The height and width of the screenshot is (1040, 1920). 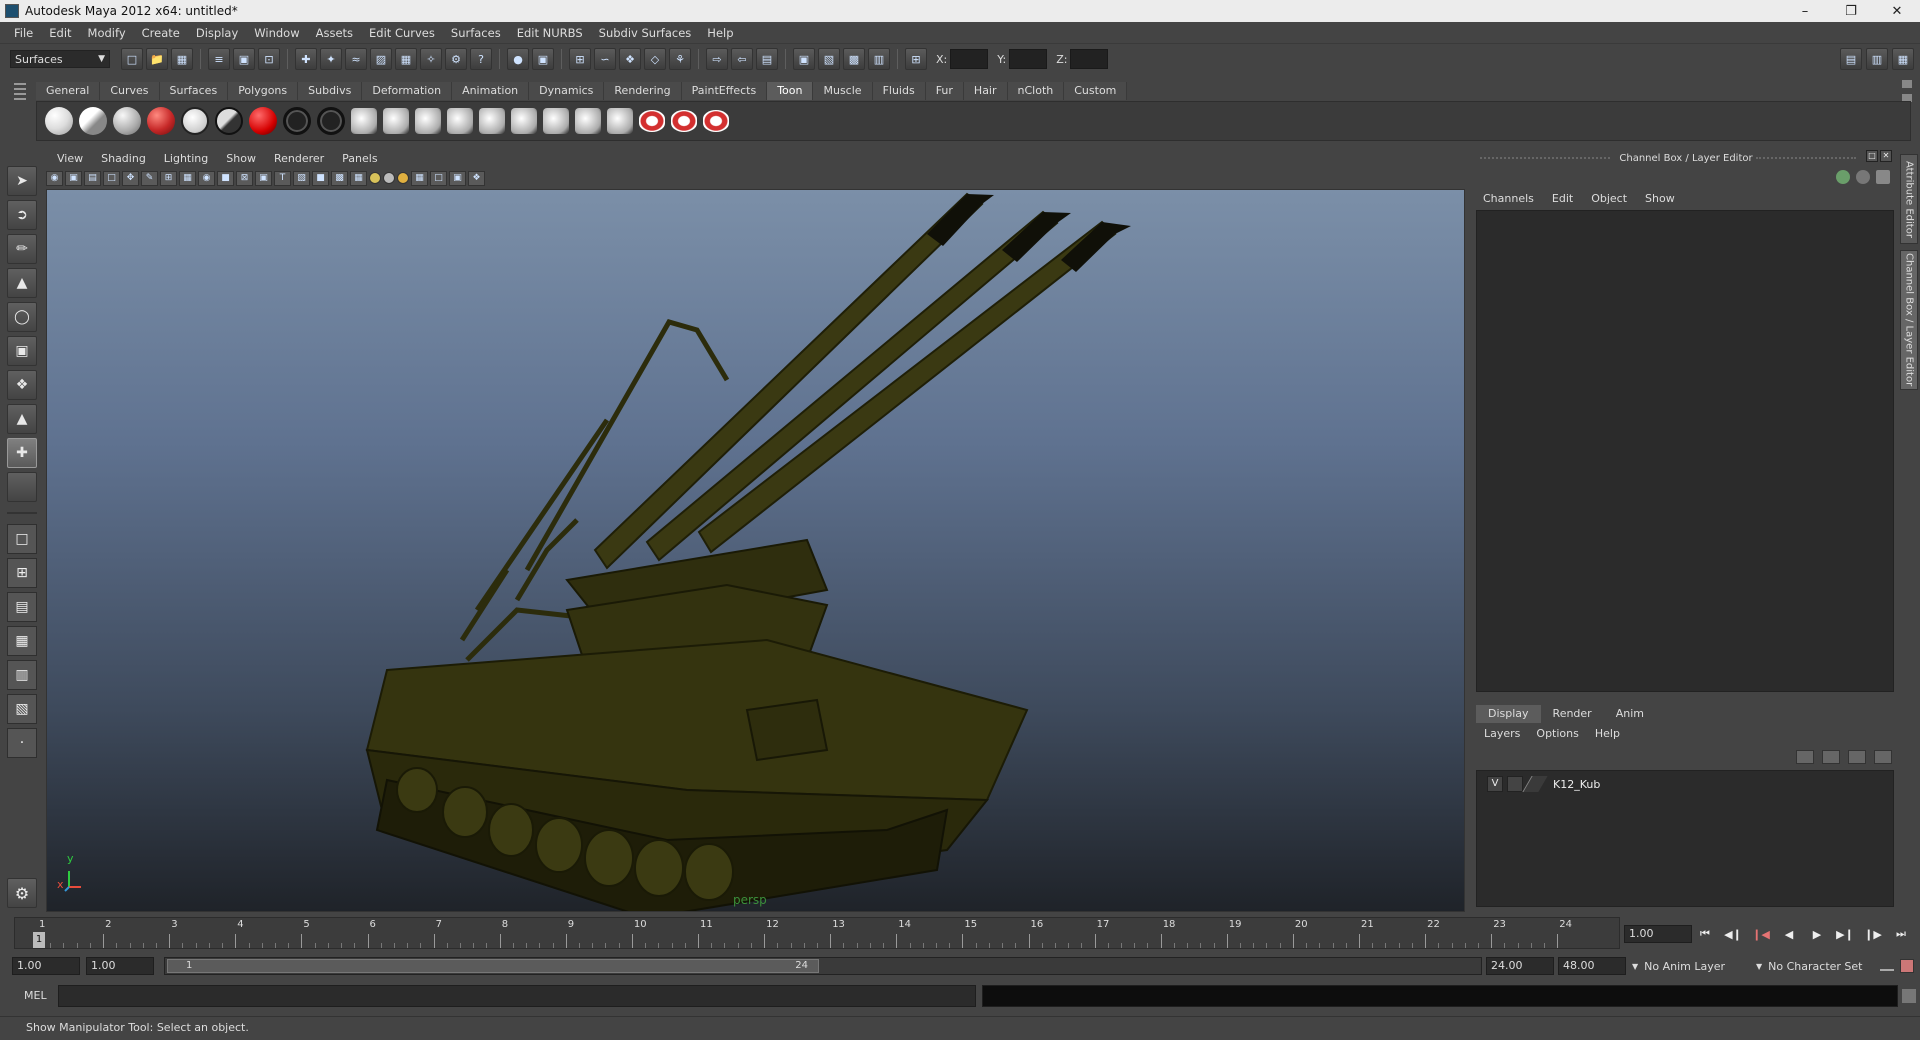 I want to click on shelf-options, so click(x=1907, y=91).